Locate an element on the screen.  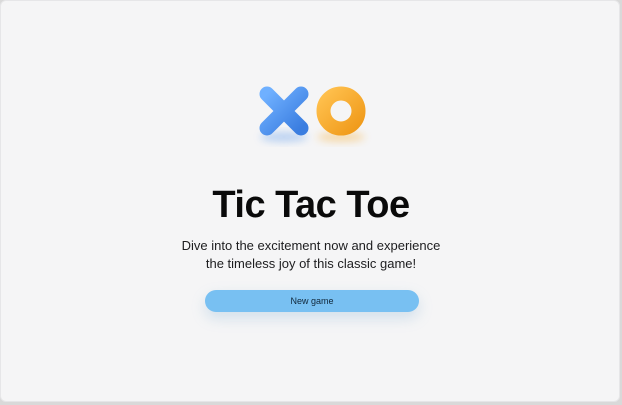
game-logo is located at coordinates (313, 114).